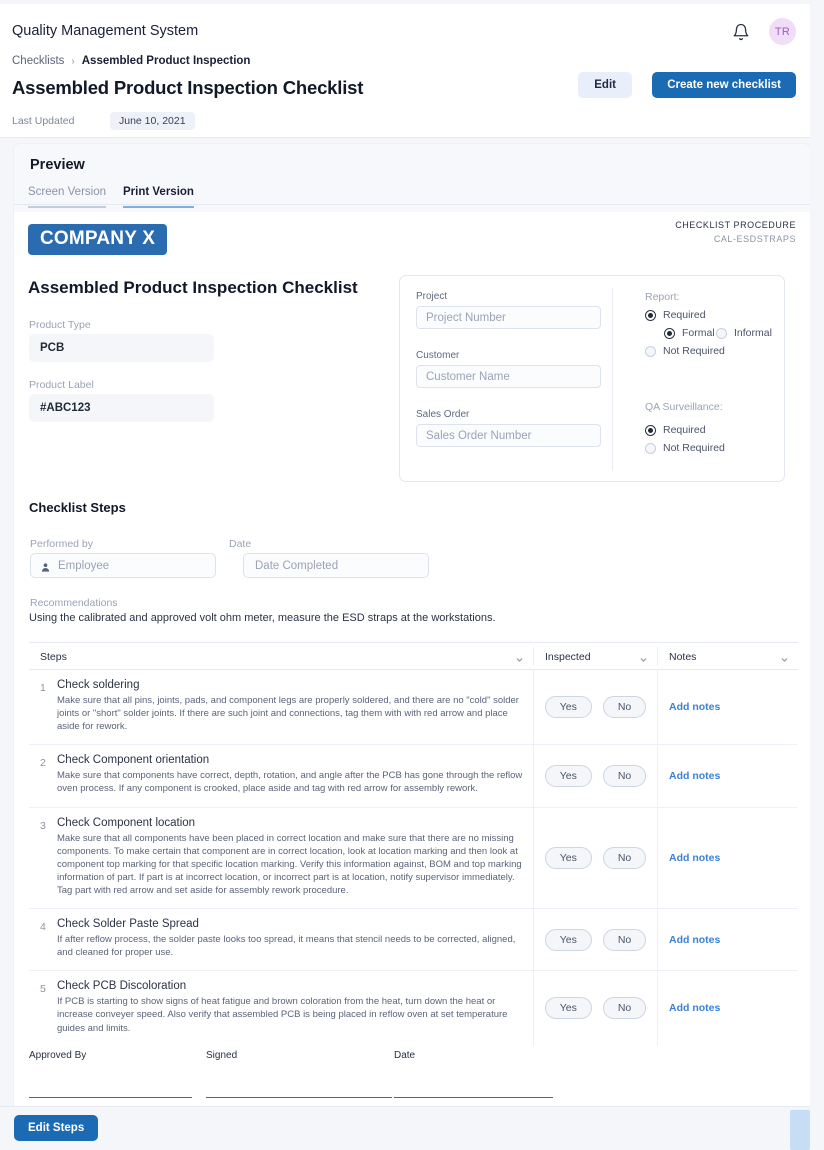 The height and width of the screenshot is (1150, 824). What do you see at coordinates (62, 544) in the screenshot?
I see `performed-by-label: Performed by` at bounding box center [62, 544].